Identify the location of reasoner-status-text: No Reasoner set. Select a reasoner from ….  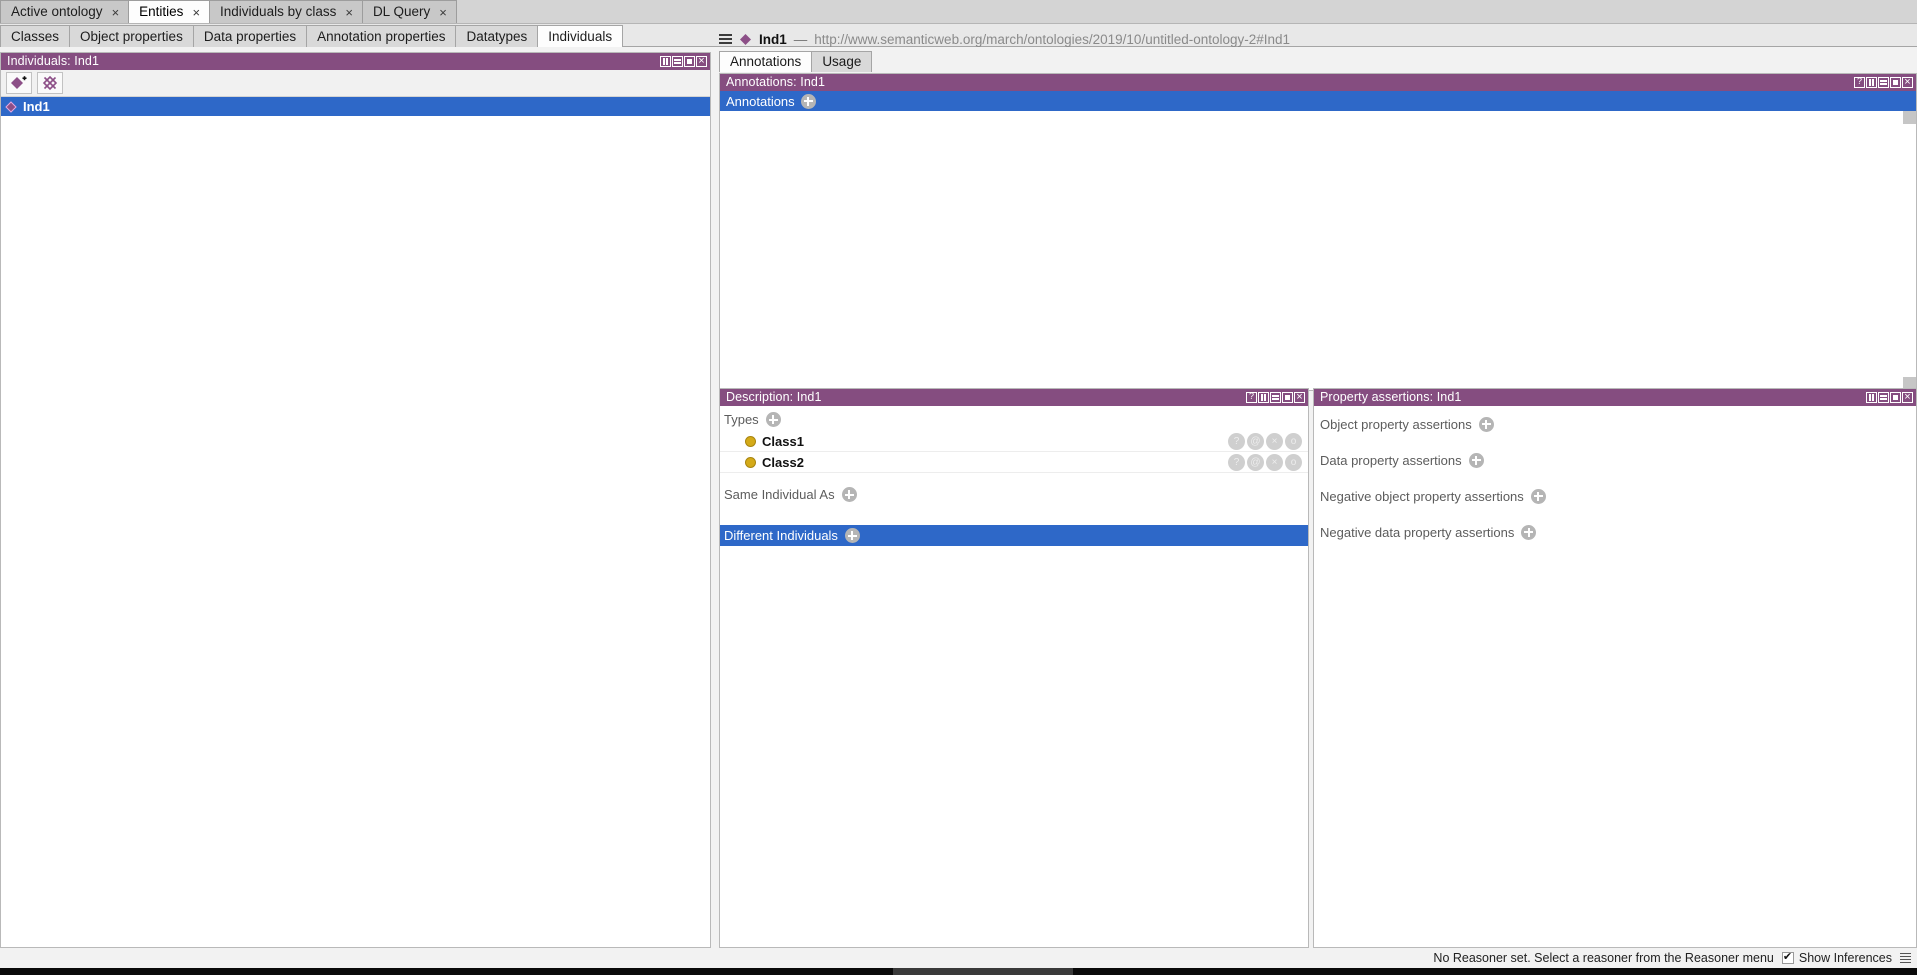
(1603, 958).